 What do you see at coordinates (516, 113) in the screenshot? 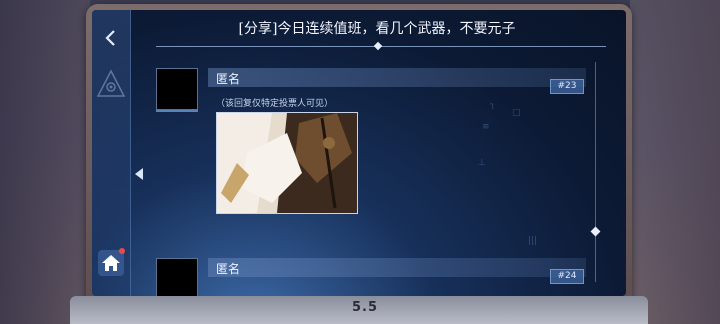
I see `decoration-glyph: □` at bounding box center [516, 113].